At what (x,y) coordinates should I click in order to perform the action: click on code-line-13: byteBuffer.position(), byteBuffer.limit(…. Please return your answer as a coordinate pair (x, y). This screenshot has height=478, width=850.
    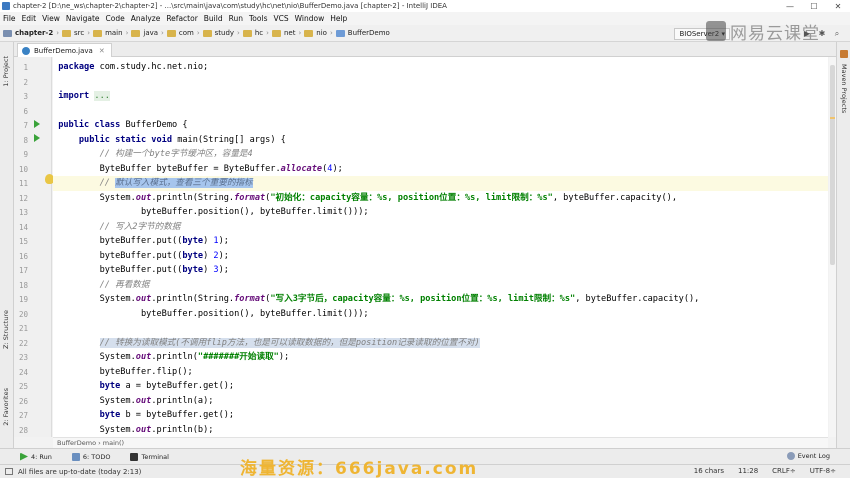
    Looking at the image, I should click on (440, 212).